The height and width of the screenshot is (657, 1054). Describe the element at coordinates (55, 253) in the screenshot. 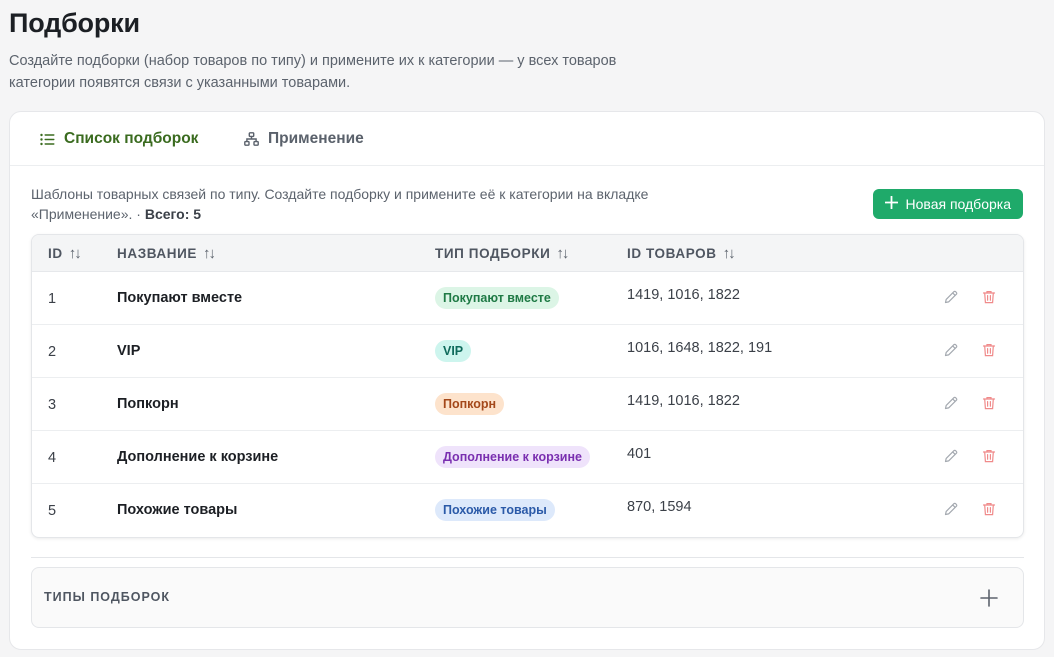

I see `column-label: ID` at that location.